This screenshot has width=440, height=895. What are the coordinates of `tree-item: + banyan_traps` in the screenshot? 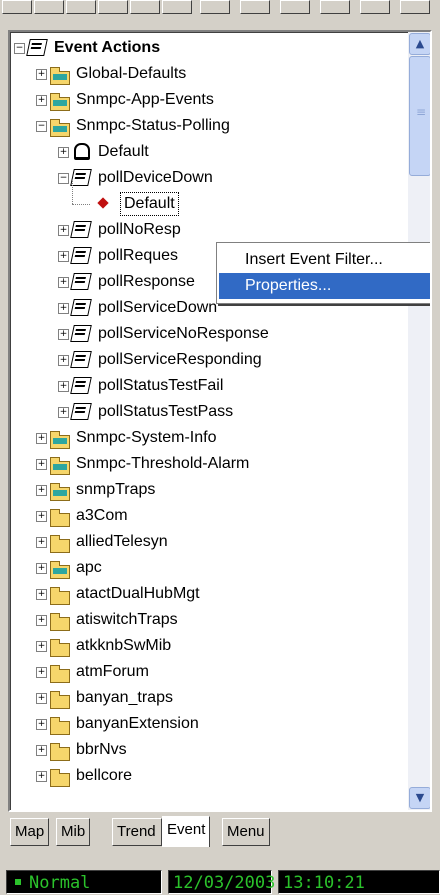 It's located at (206, 698).